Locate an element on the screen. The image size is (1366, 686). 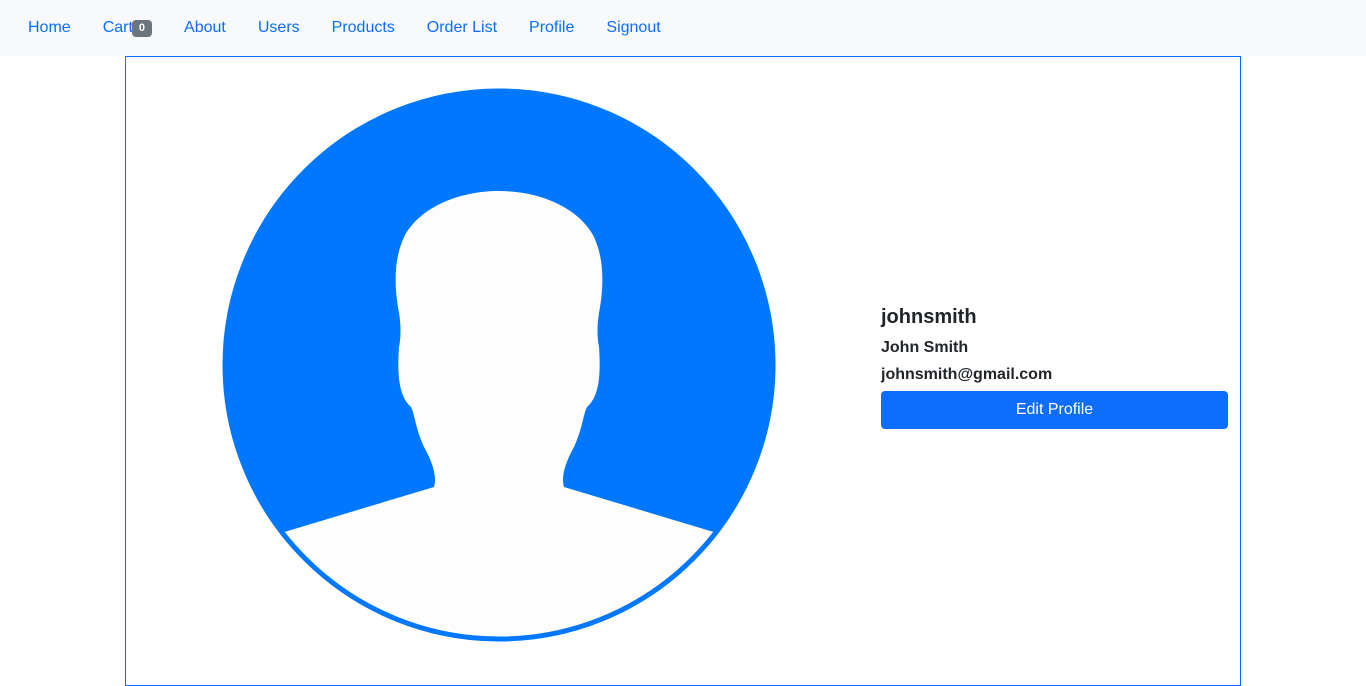
nav-link-about: About is located at coordinates (205, 28).